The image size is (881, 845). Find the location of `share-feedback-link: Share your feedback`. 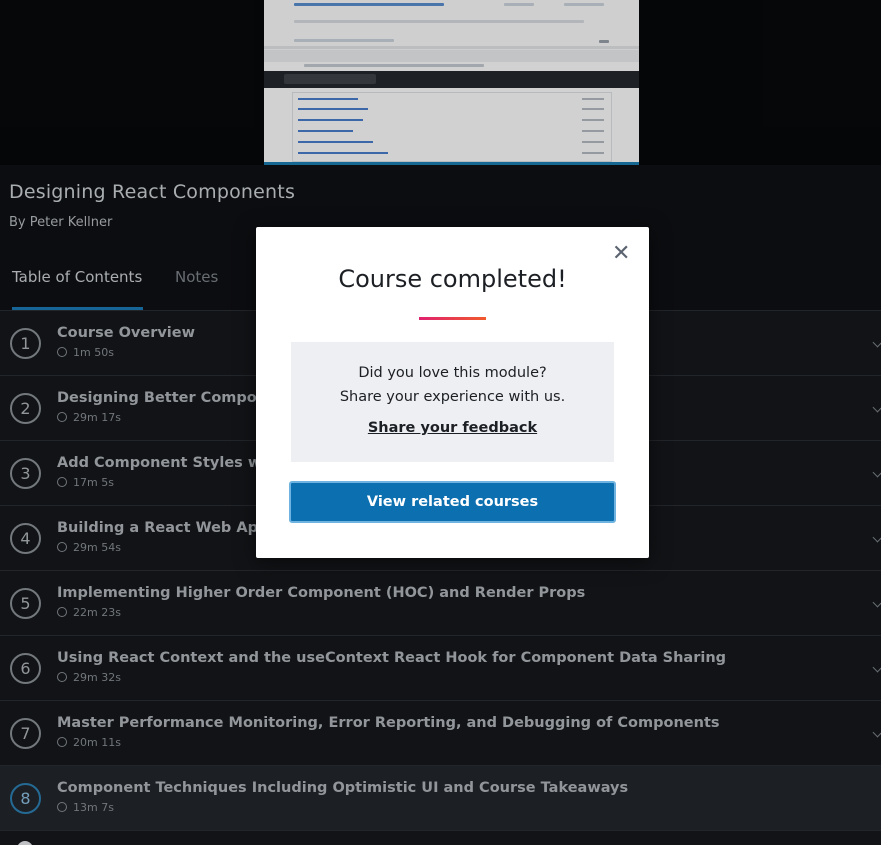

share-feedback-link: Share your feedback is located at coordinates (452, 428).